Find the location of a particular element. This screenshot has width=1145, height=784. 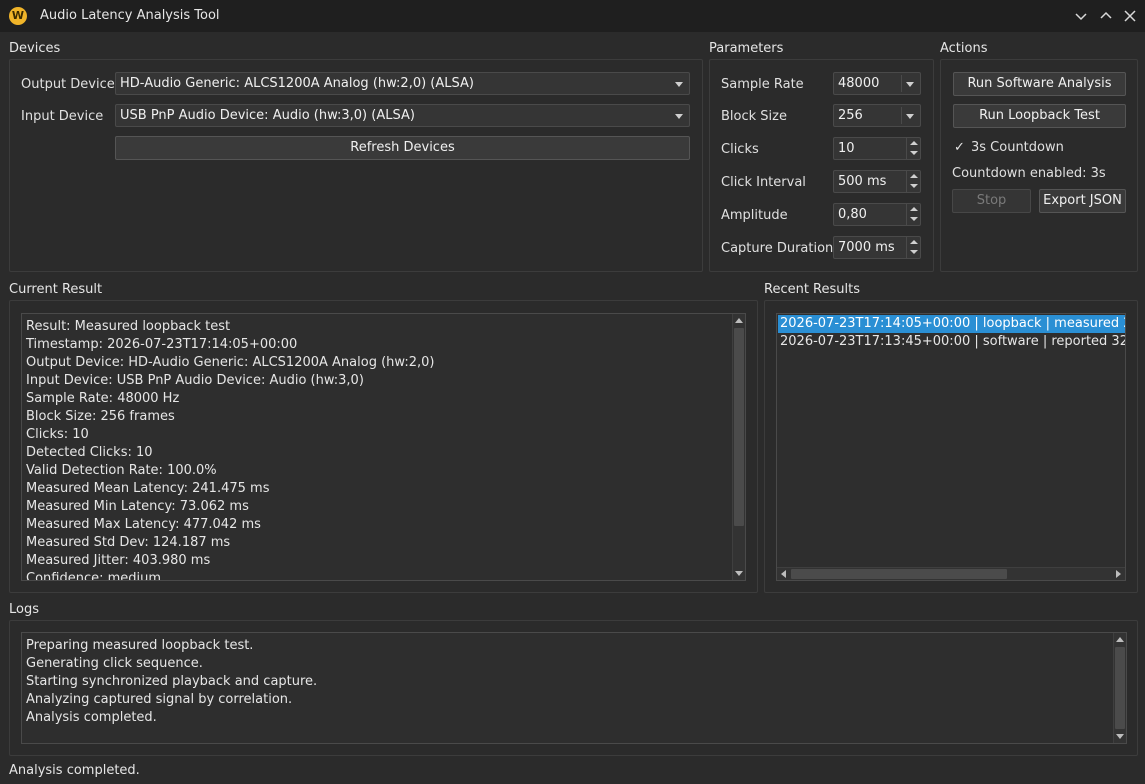

log-line: Generating click sequence. is located at coordinates (114, 663).